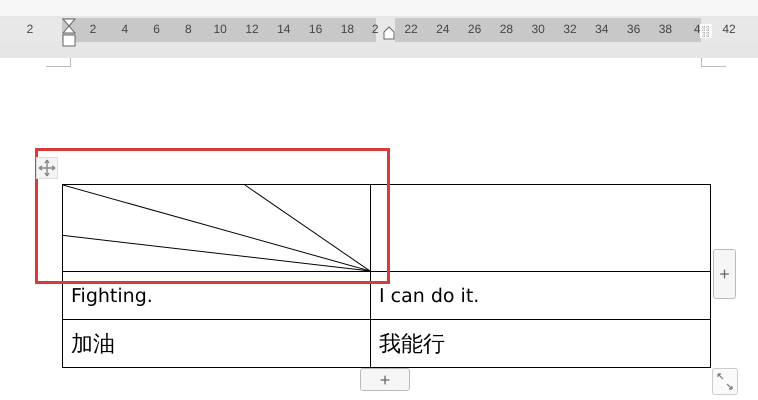  I want to click on ruler-number: 10, so click(220, 29).